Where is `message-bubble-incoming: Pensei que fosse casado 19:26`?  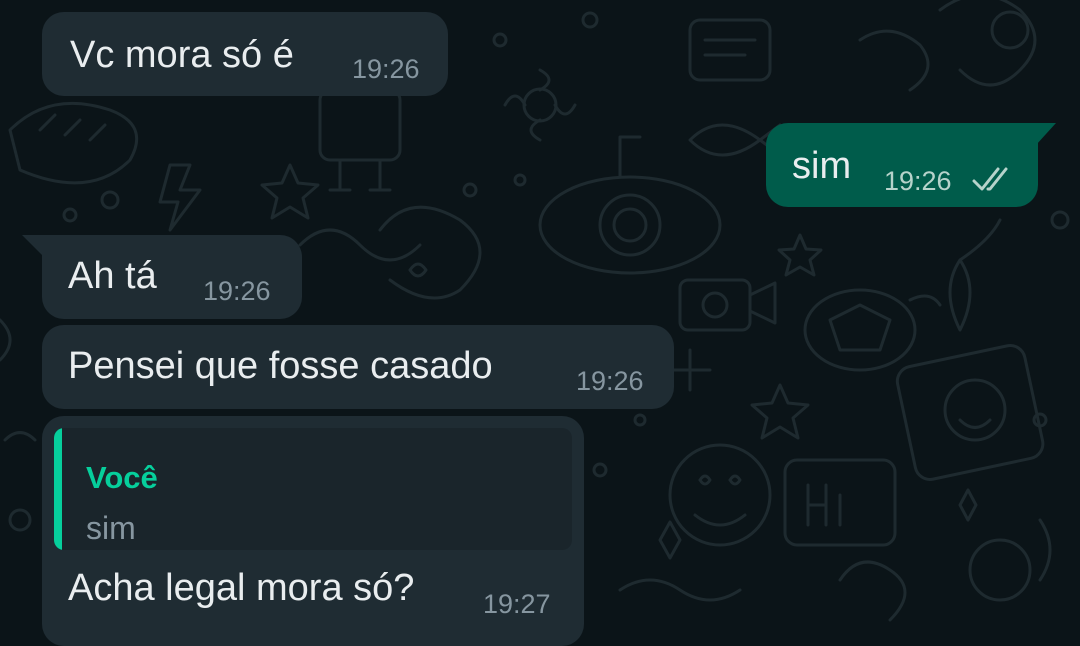
message-bubble-incoming: Pensei que fosse casado 19:26 is located at coordinates (358, 367).